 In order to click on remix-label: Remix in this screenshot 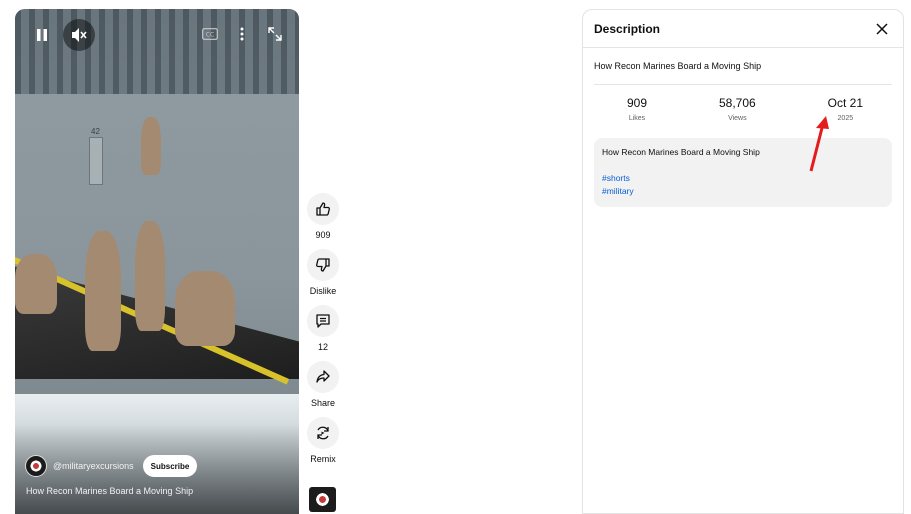, I will do `click(323, 459)`.